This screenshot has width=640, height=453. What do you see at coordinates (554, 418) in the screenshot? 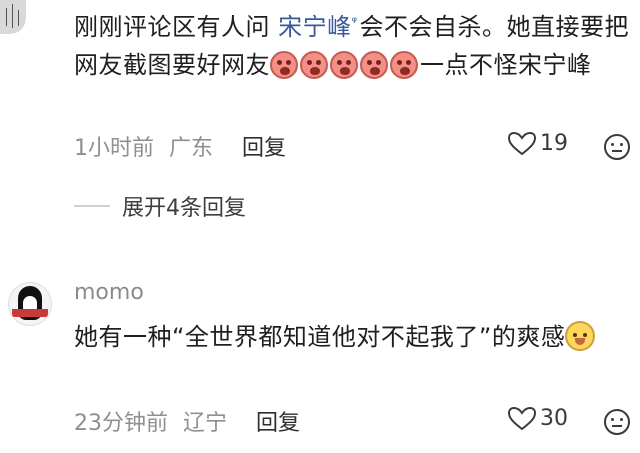
I see `like-count: 30` at bounding box center [554, 418].